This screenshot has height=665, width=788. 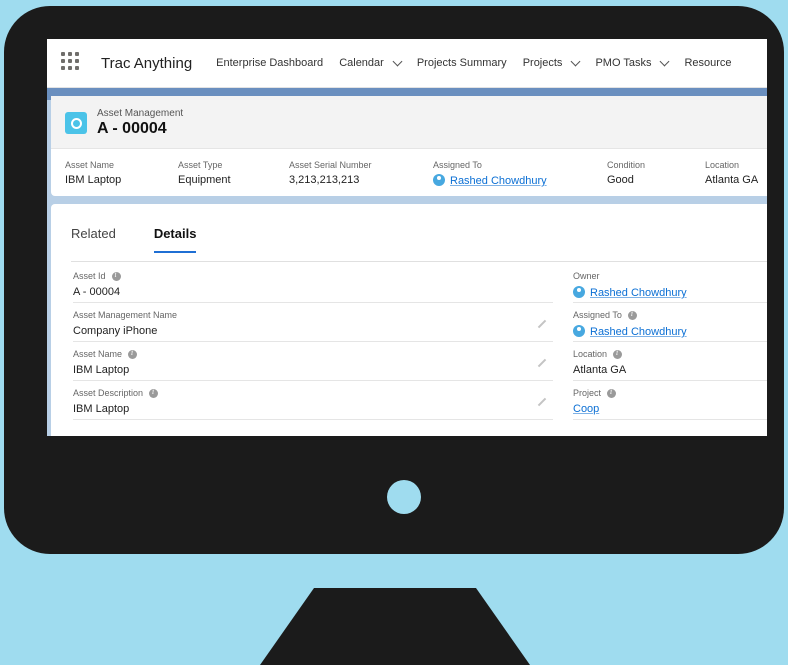 What do you see at coordinates (623, 63) in the screenshot?
I see `nav-label: PMO Tasks` at bounding box center [623, 63].